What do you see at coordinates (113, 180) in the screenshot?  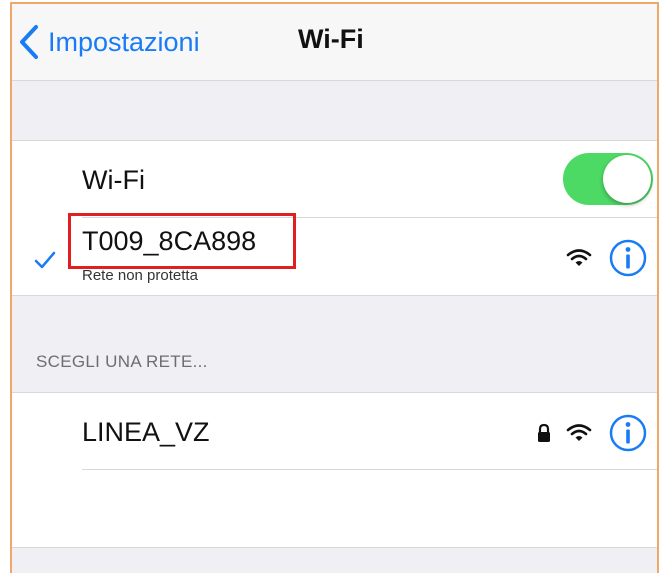 I see `wifi-toggle-label: Wi-Fi` at bounding box center [113, 180].